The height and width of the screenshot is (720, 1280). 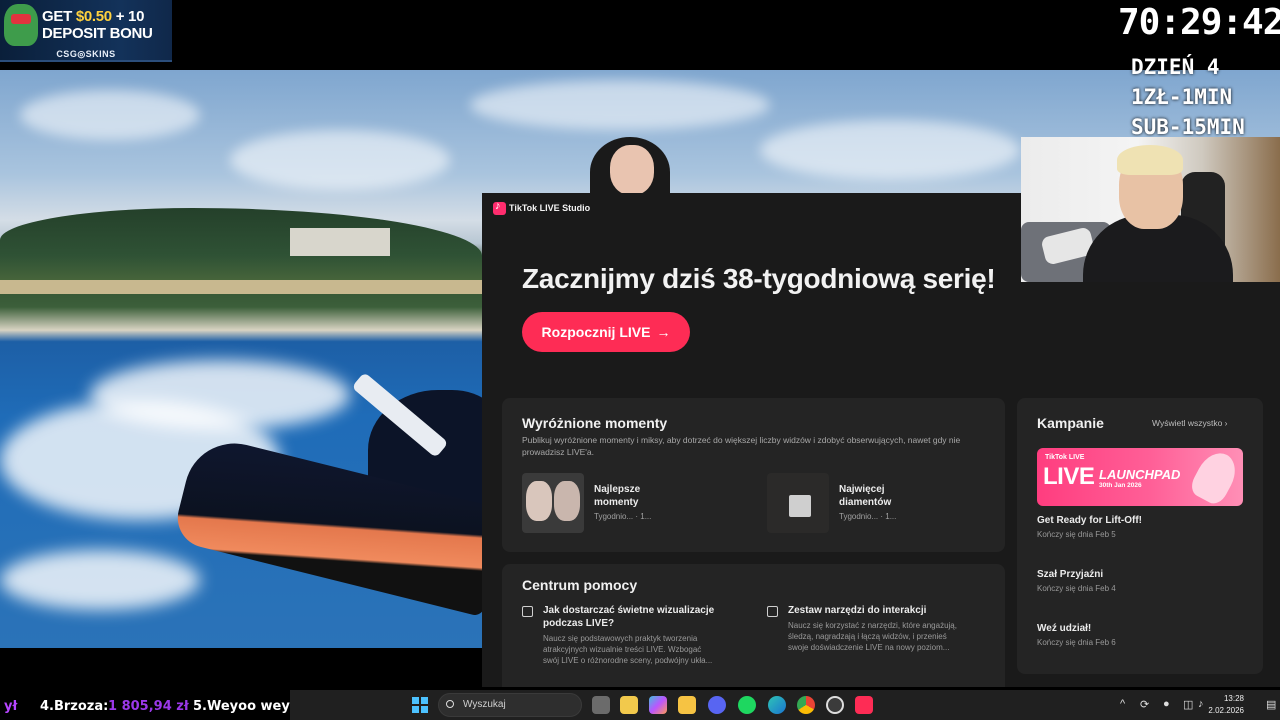 I want to click on stream-rule-donation: 1ZŁ-1MIN, so click(x=1182, y=97).